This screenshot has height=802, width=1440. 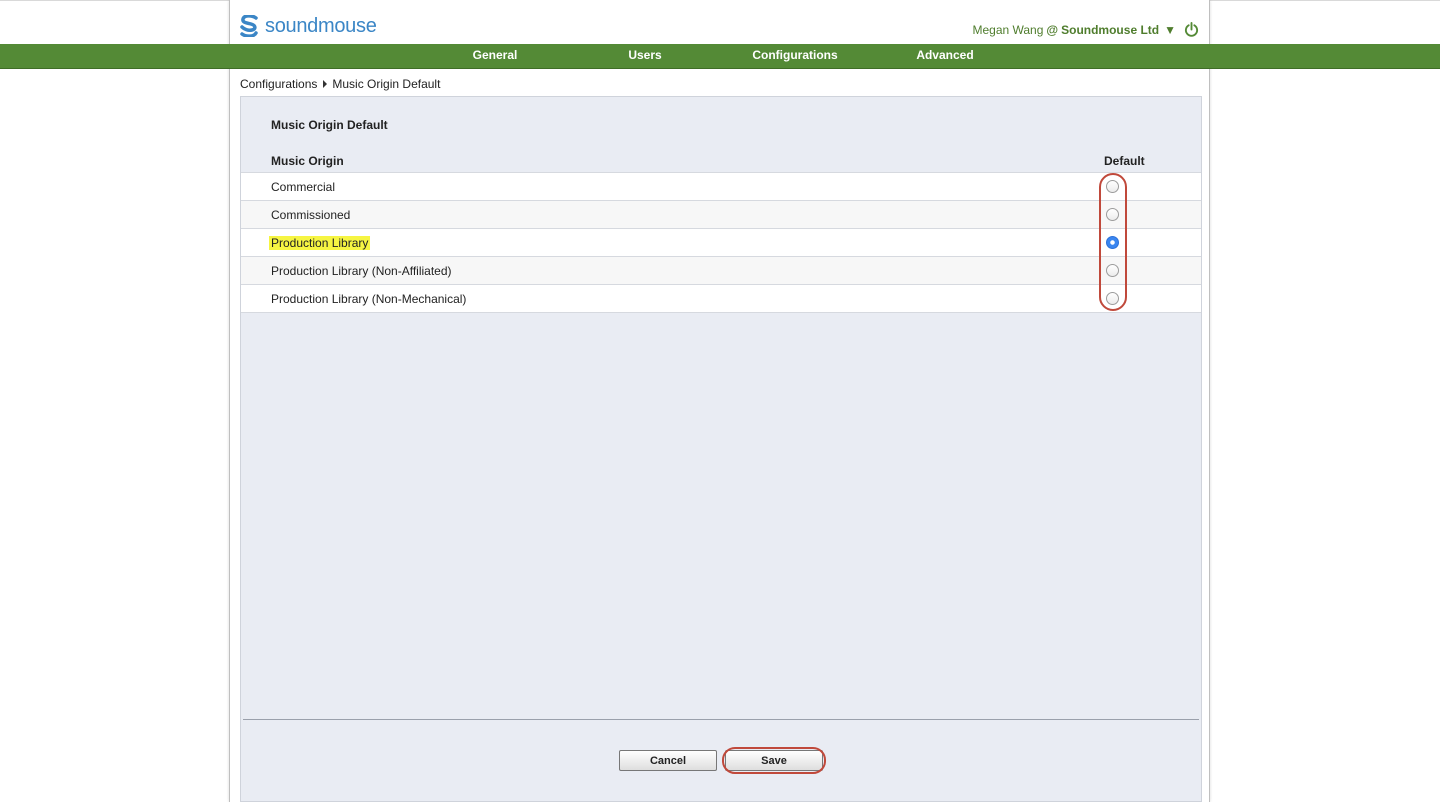 What do you see at coordinates (721, 271) in the screenshot?
I see `table-row: Production Library (Non-Affiliated)` at bounding box center [721, 271].